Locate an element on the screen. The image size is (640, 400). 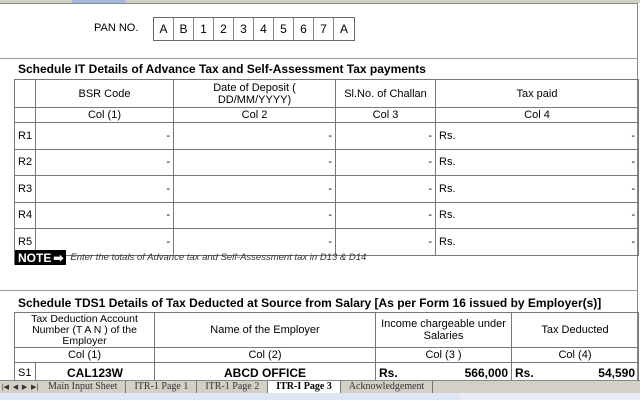
prev-sheet-icon: ◀ is located at coordinates (15, 387).